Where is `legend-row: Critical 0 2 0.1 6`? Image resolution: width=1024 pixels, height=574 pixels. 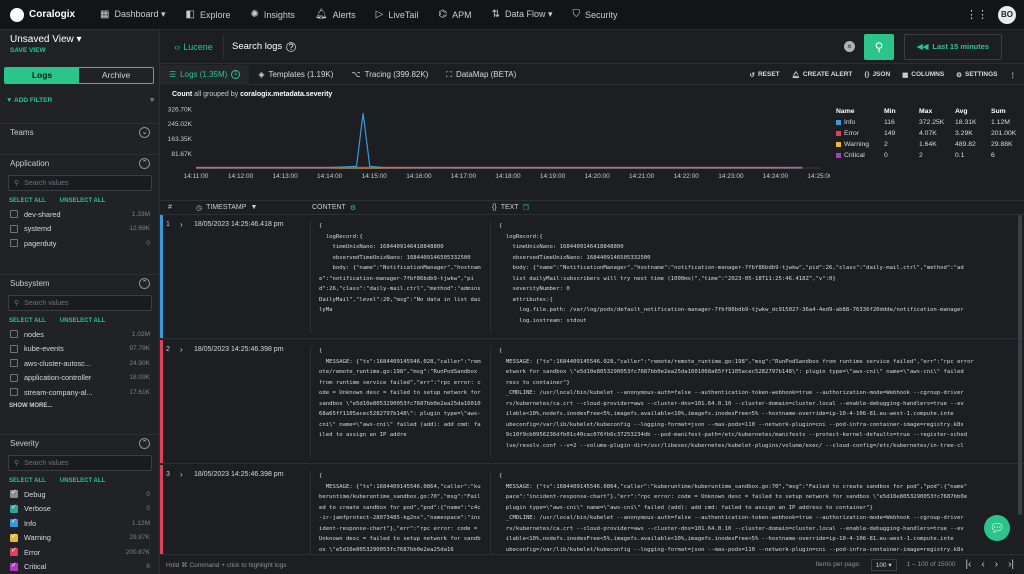
legend-row: Critical 0 2 0.1 6 is located at coordinates (928, 155).